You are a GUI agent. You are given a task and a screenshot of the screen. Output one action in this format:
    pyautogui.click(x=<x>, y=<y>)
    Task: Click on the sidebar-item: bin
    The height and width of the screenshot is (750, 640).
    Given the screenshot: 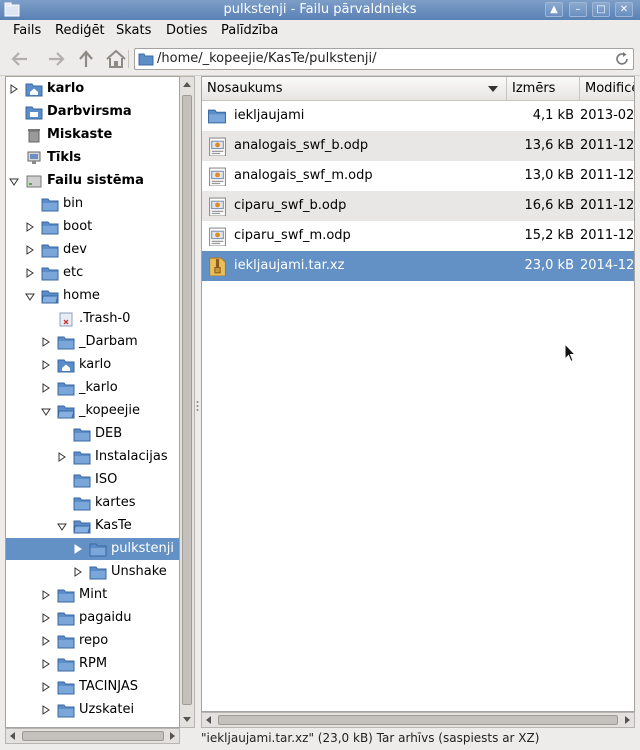 What is the action you would take?
    pyautogui.click(x=92, y=204)
    